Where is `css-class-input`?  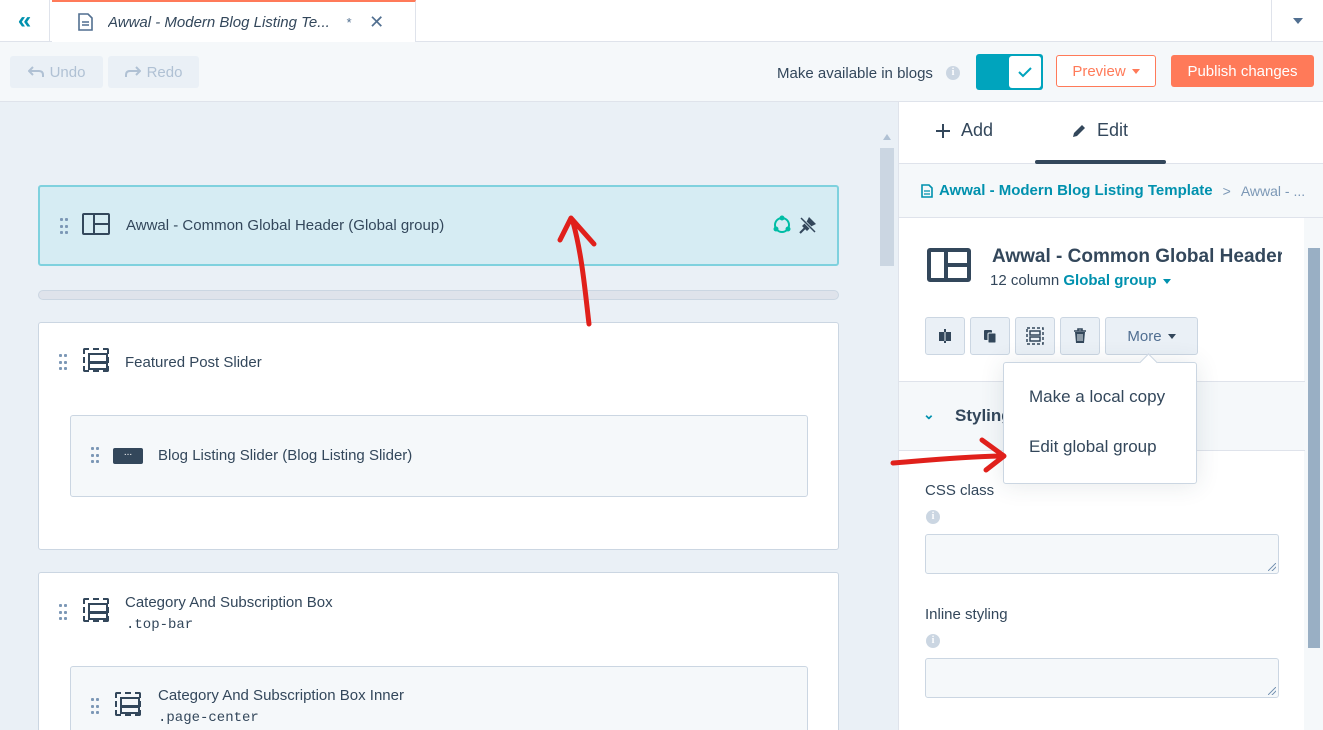 css-class-input is located at coordinates (1102, 554).